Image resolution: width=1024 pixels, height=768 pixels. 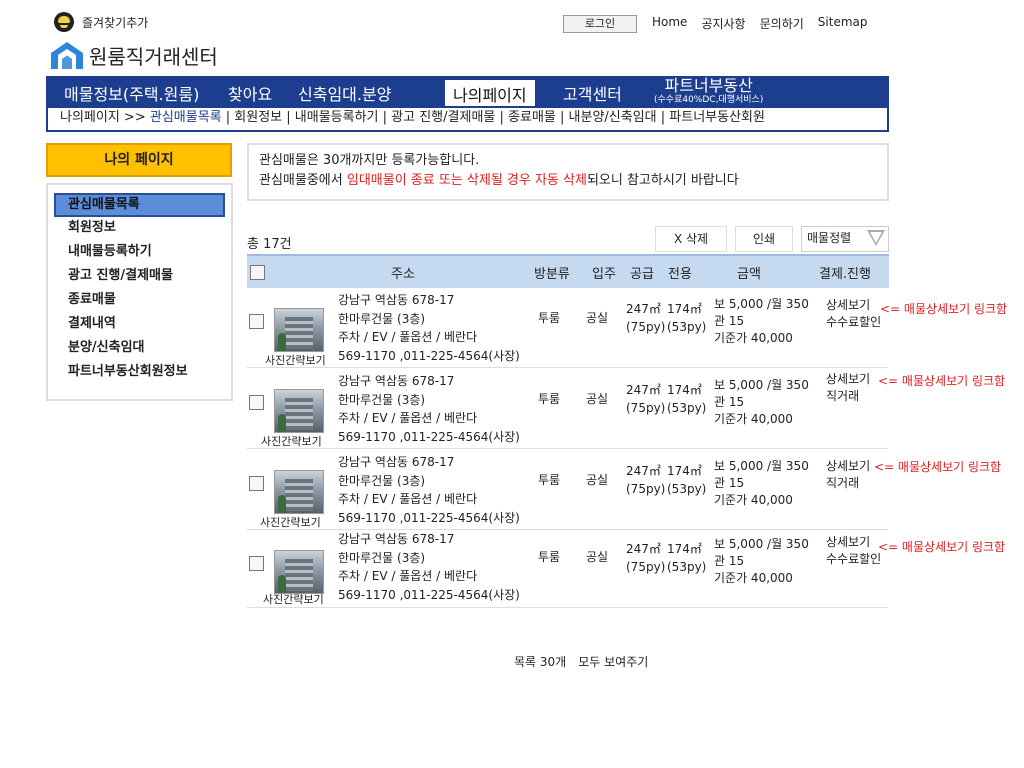 I want to click on payment-status: 수수료할인, so click(x=854, y=322).